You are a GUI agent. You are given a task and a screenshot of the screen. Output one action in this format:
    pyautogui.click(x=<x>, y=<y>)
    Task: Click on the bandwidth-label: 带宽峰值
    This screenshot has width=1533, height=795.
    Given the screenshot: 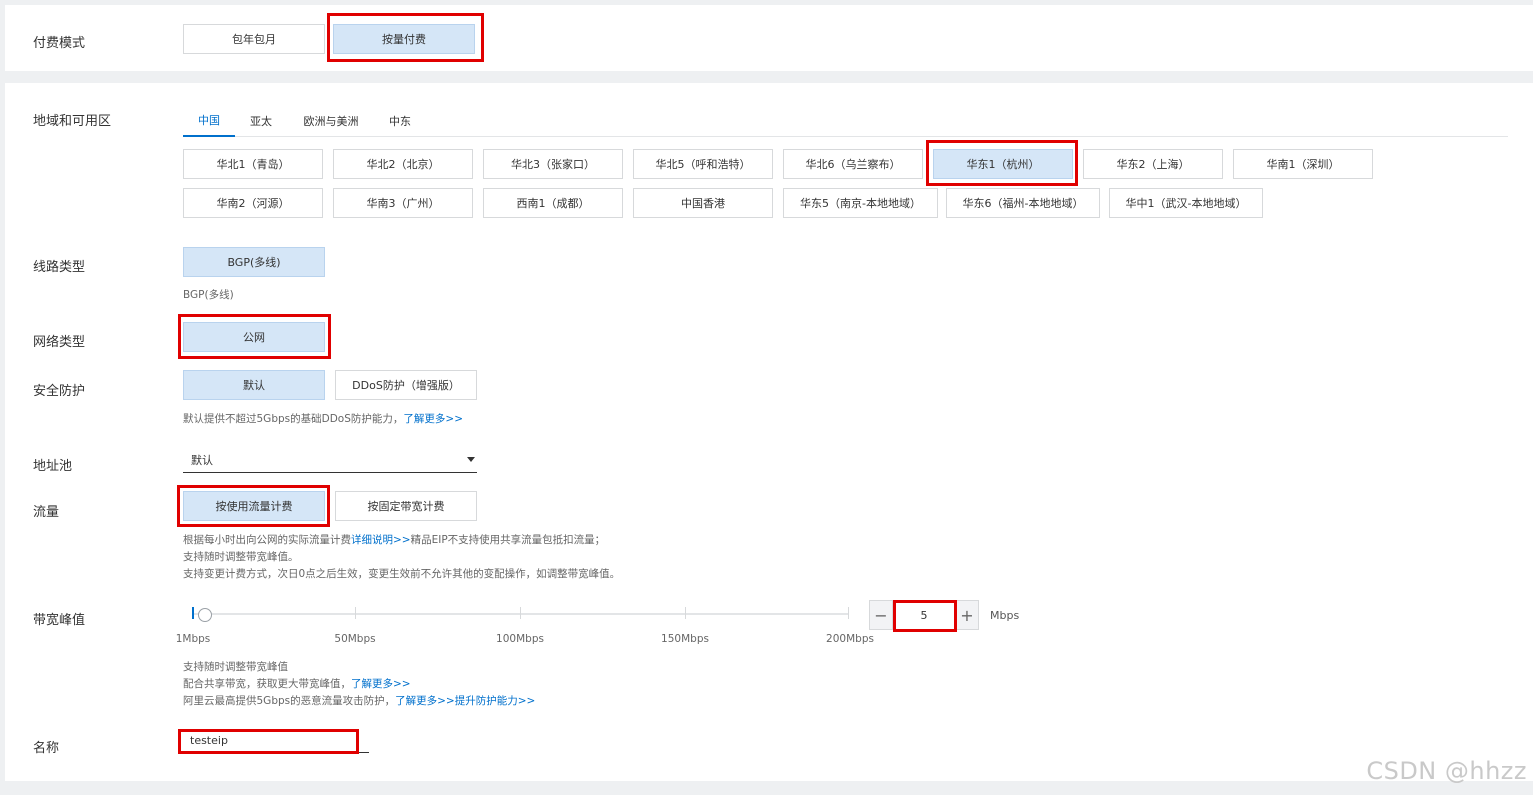 What is the action you would take?
    pyautogui.click(x=59, y=620)
    